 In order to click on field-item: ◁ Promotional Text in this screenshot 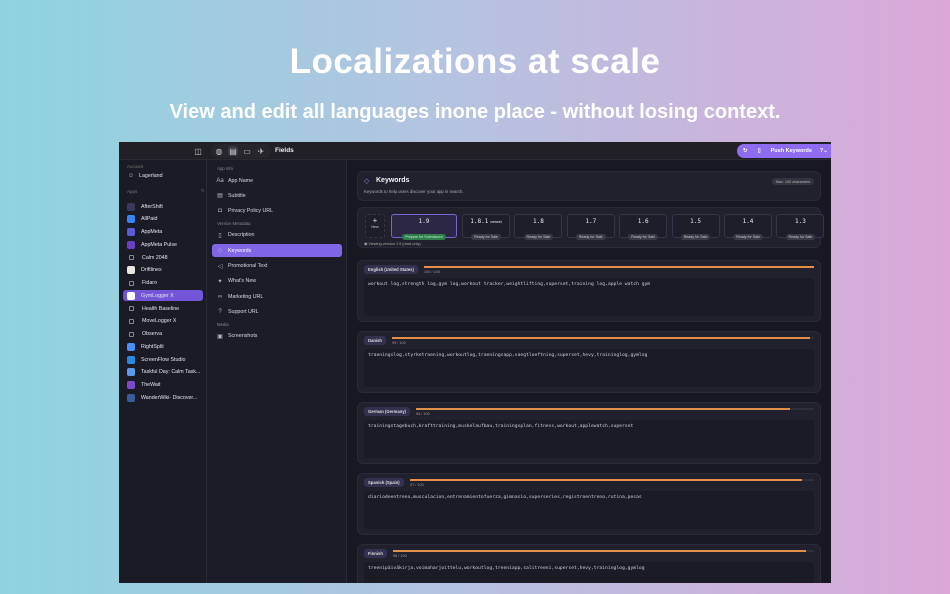, I will do `click(277, 266)`.